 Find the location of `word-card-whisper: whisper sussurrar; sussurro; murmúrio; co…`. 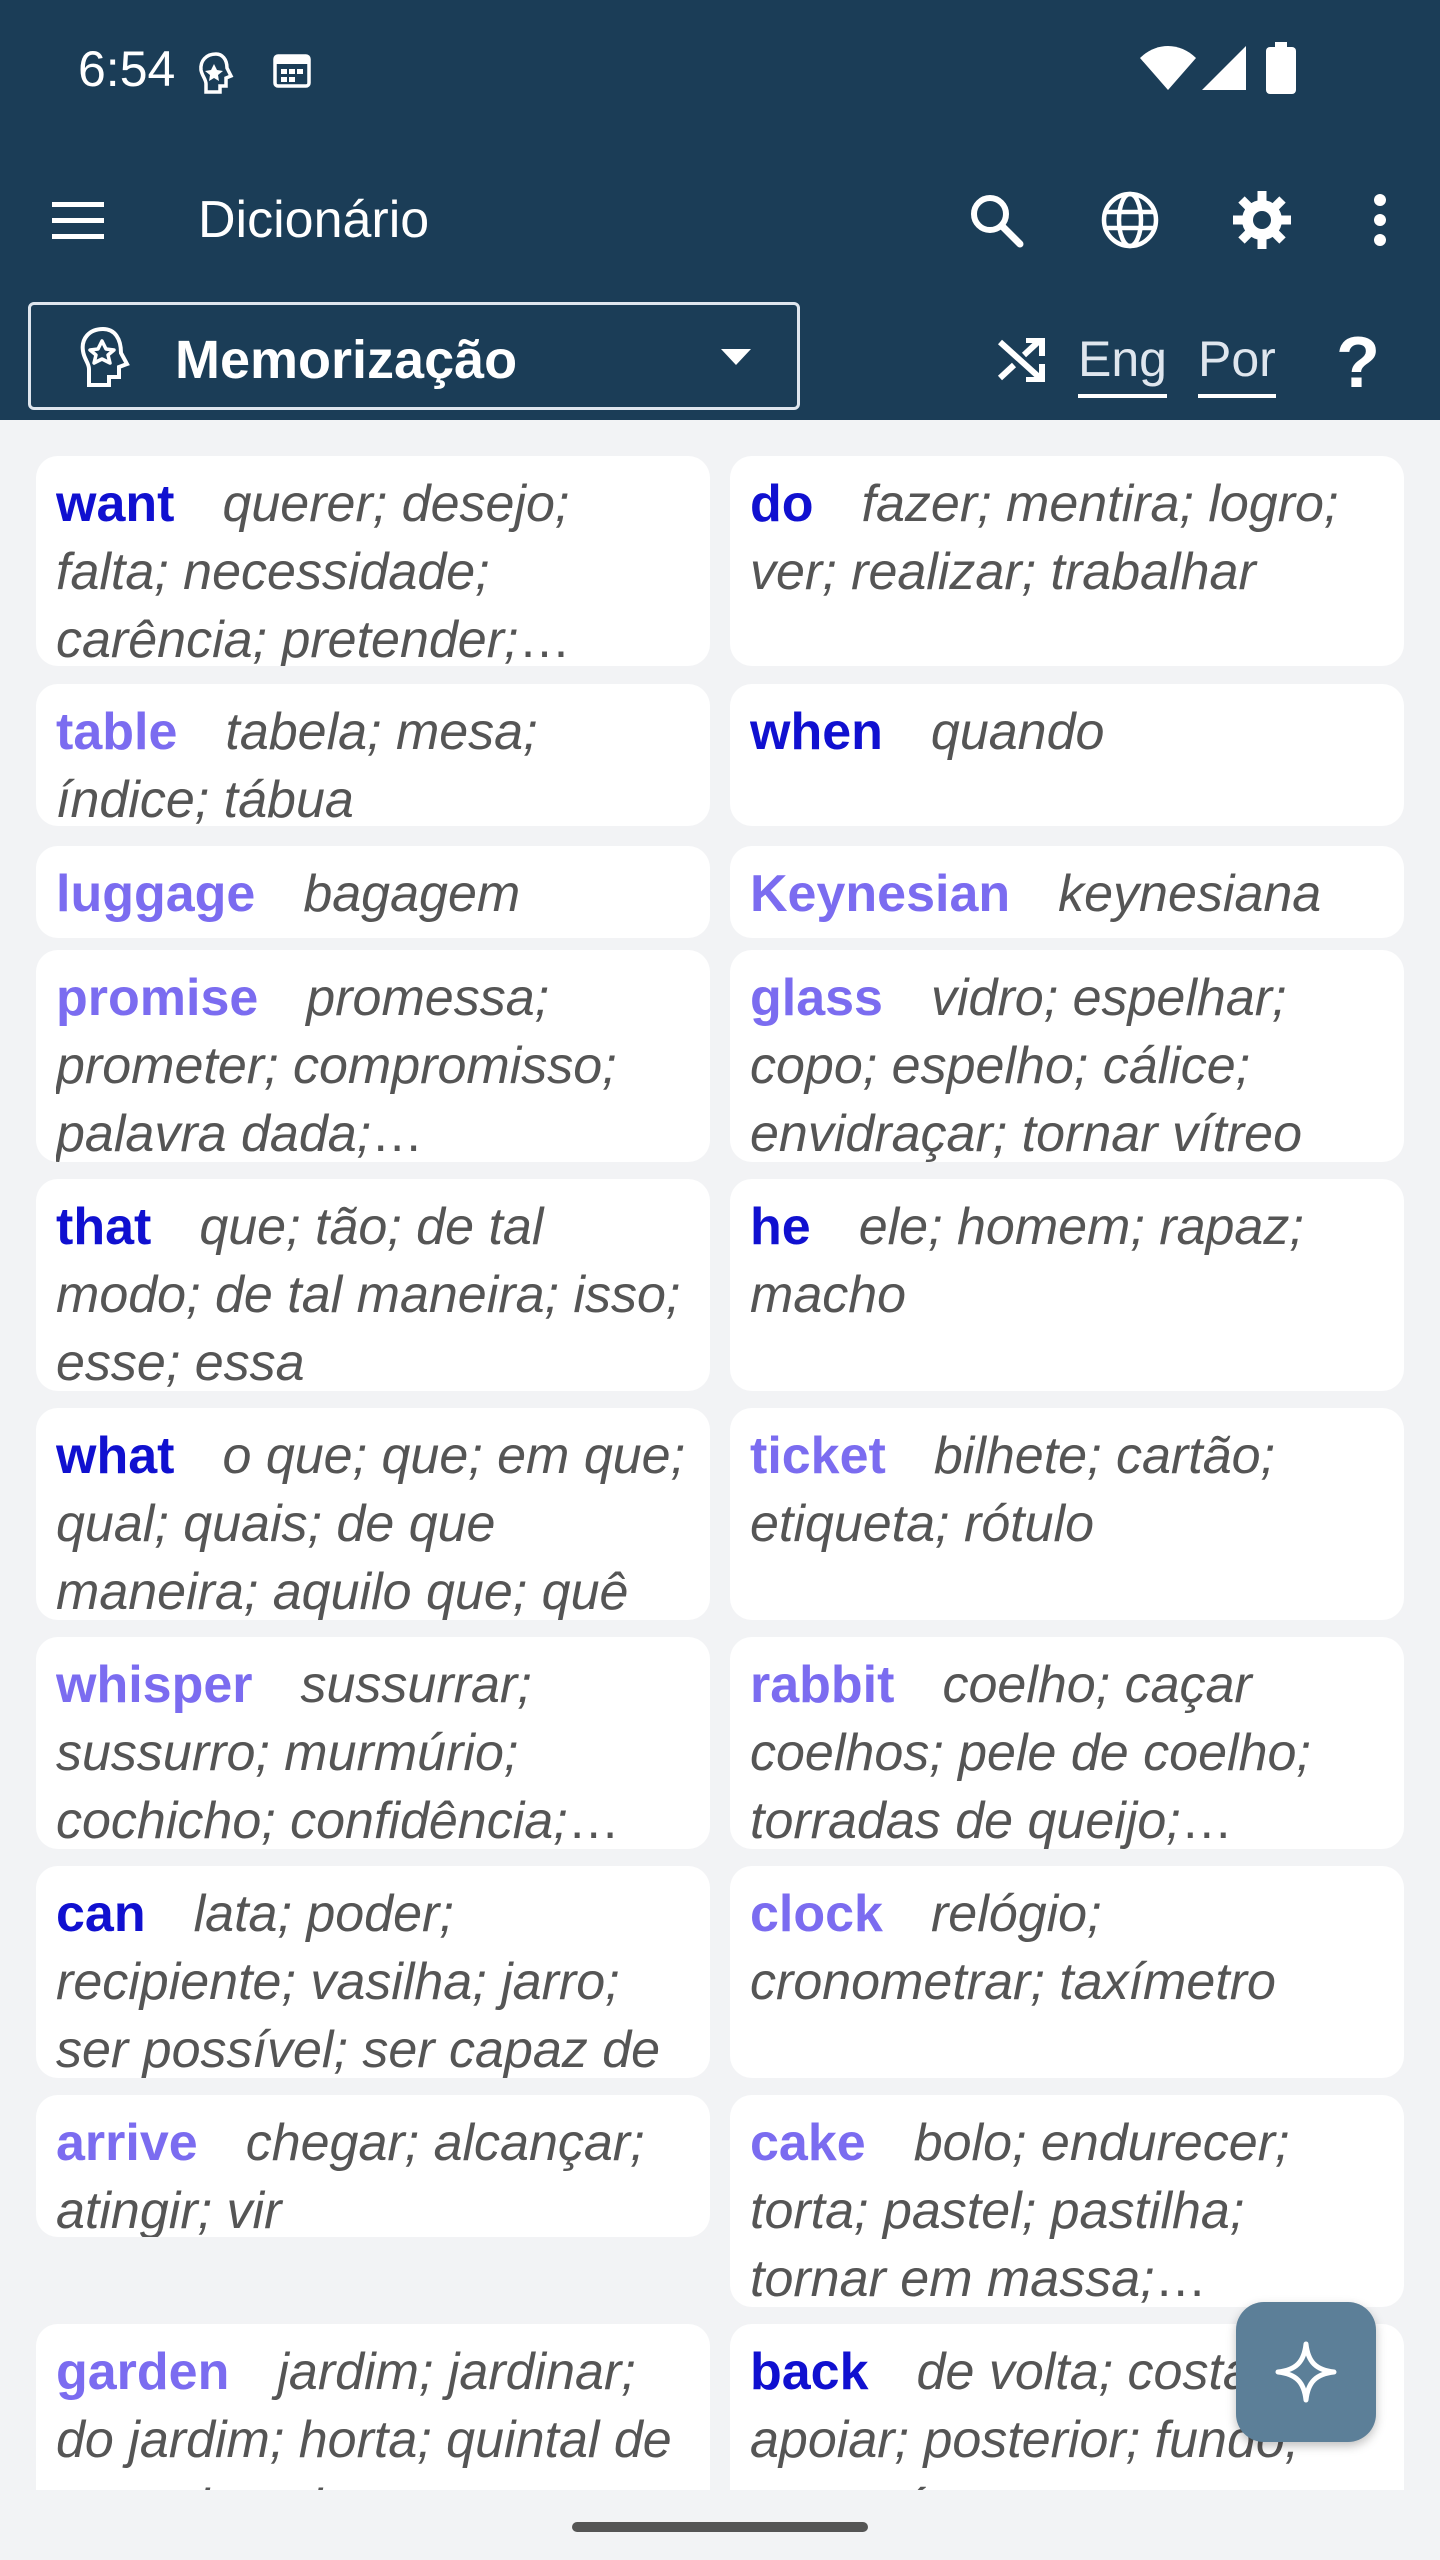

word-card-whisper: whisper sussurrar; sussurro; murmúrio; co… is located at coordinates (373, 1743).